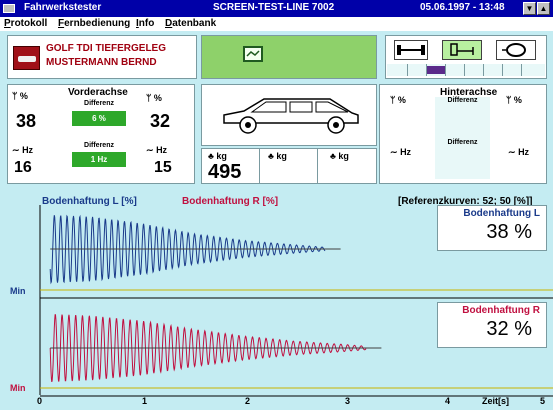  I want to click on app-title: Fahrwerkstester, so click(63, 7).